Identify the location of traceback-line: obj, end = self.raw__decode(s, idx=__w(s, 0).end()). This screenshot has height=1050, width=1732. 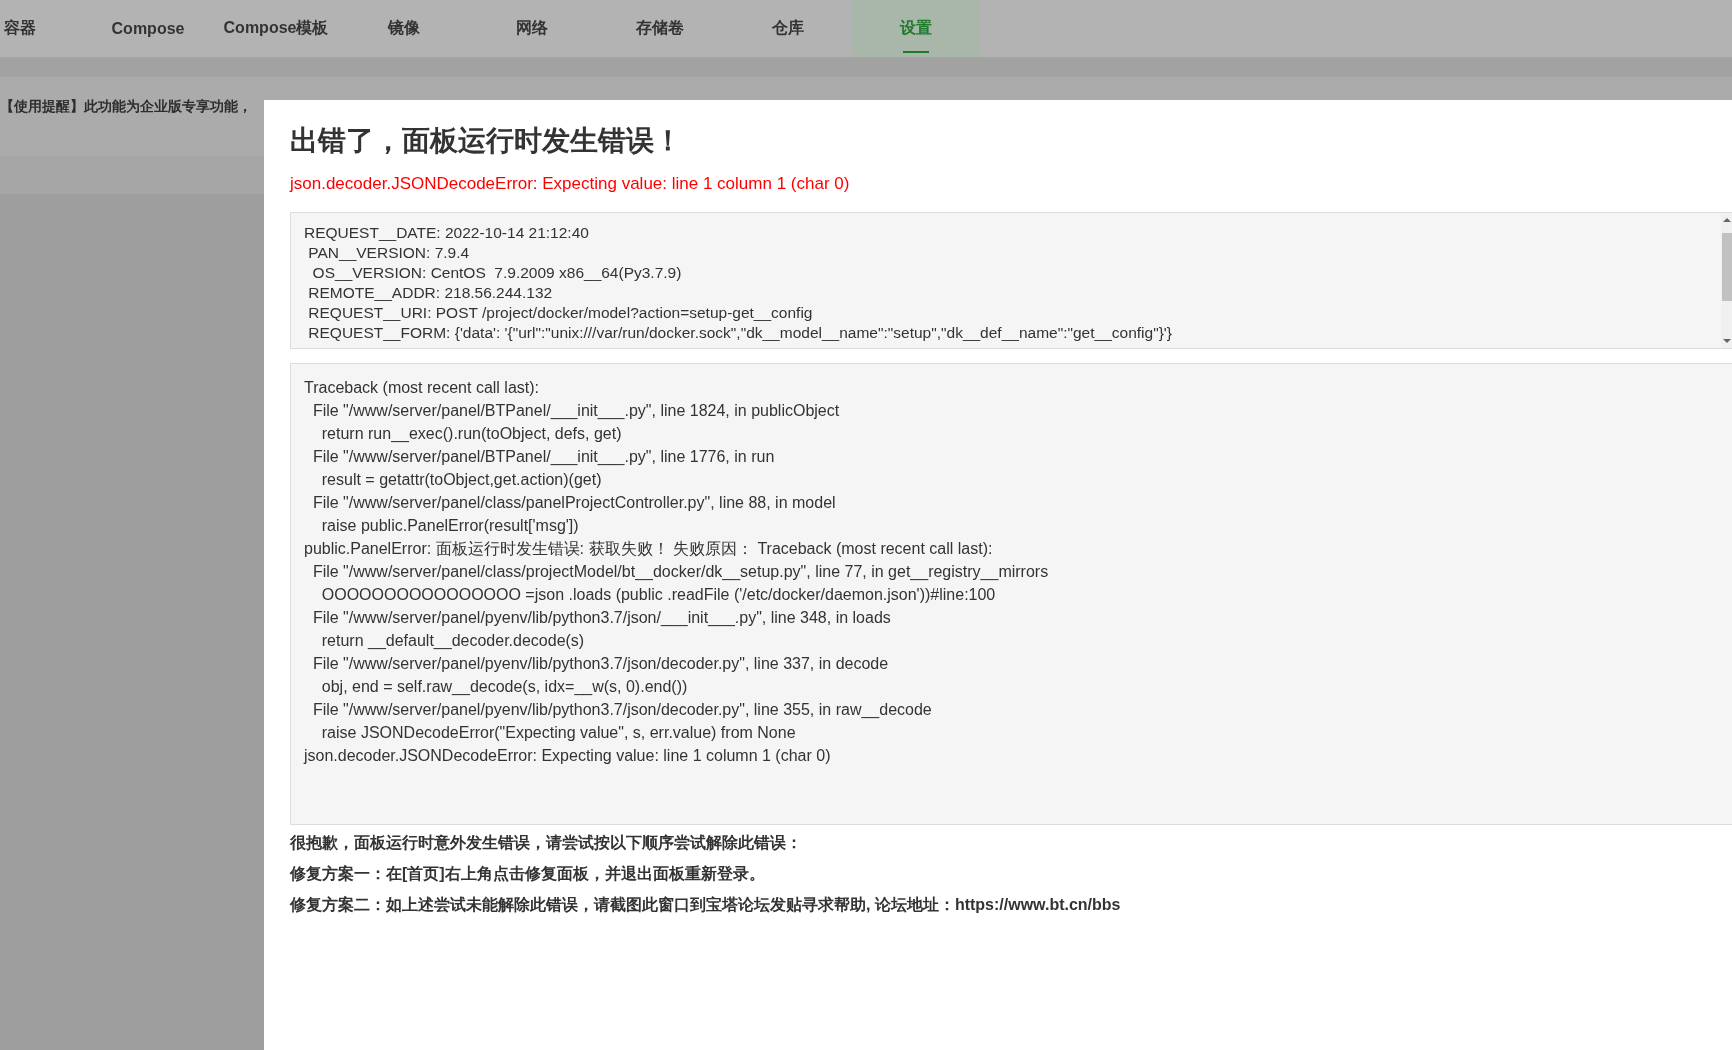
(504, 687).